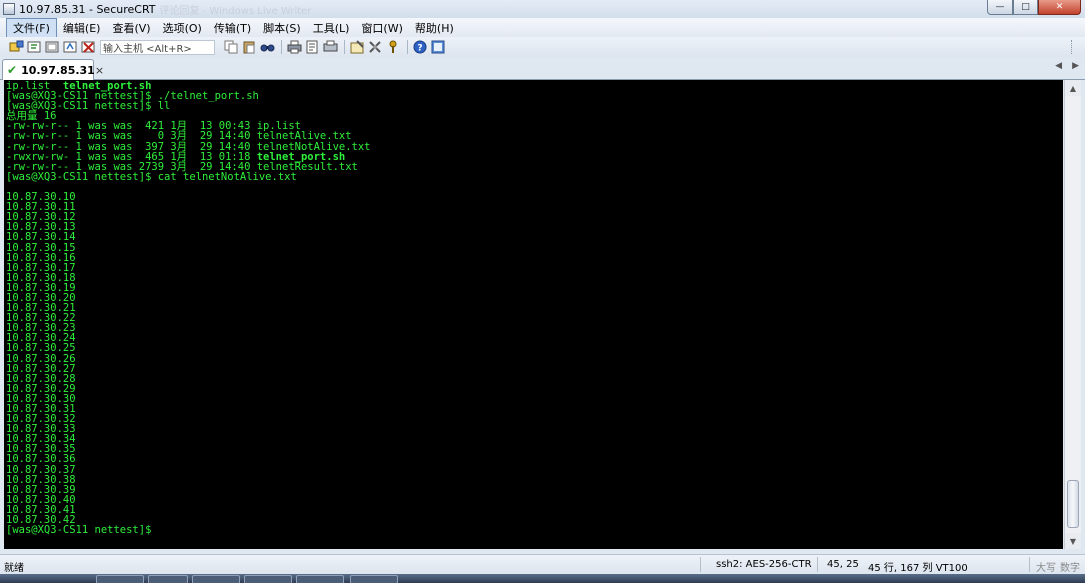 The width and height of the screenshot is (1085, 583). Describe the element at coordinates (41, 469) in the screenshot. I see `terminal-line: 10.87.30.37` at that location.